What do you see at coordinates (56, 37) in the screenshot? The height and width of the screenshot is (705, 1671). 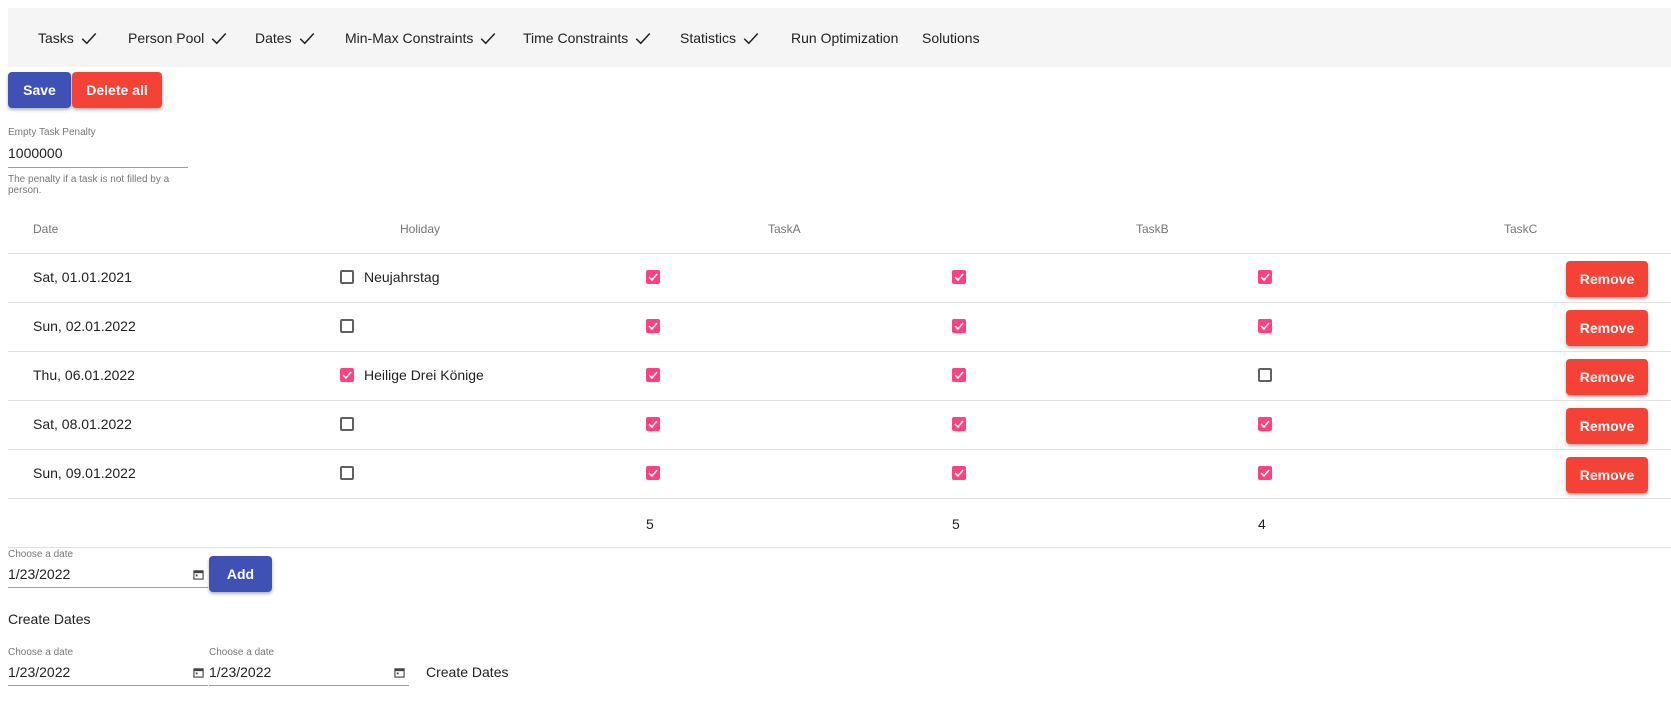 I see `nav-item-label: Tasks` at bounding box center [56, 37].